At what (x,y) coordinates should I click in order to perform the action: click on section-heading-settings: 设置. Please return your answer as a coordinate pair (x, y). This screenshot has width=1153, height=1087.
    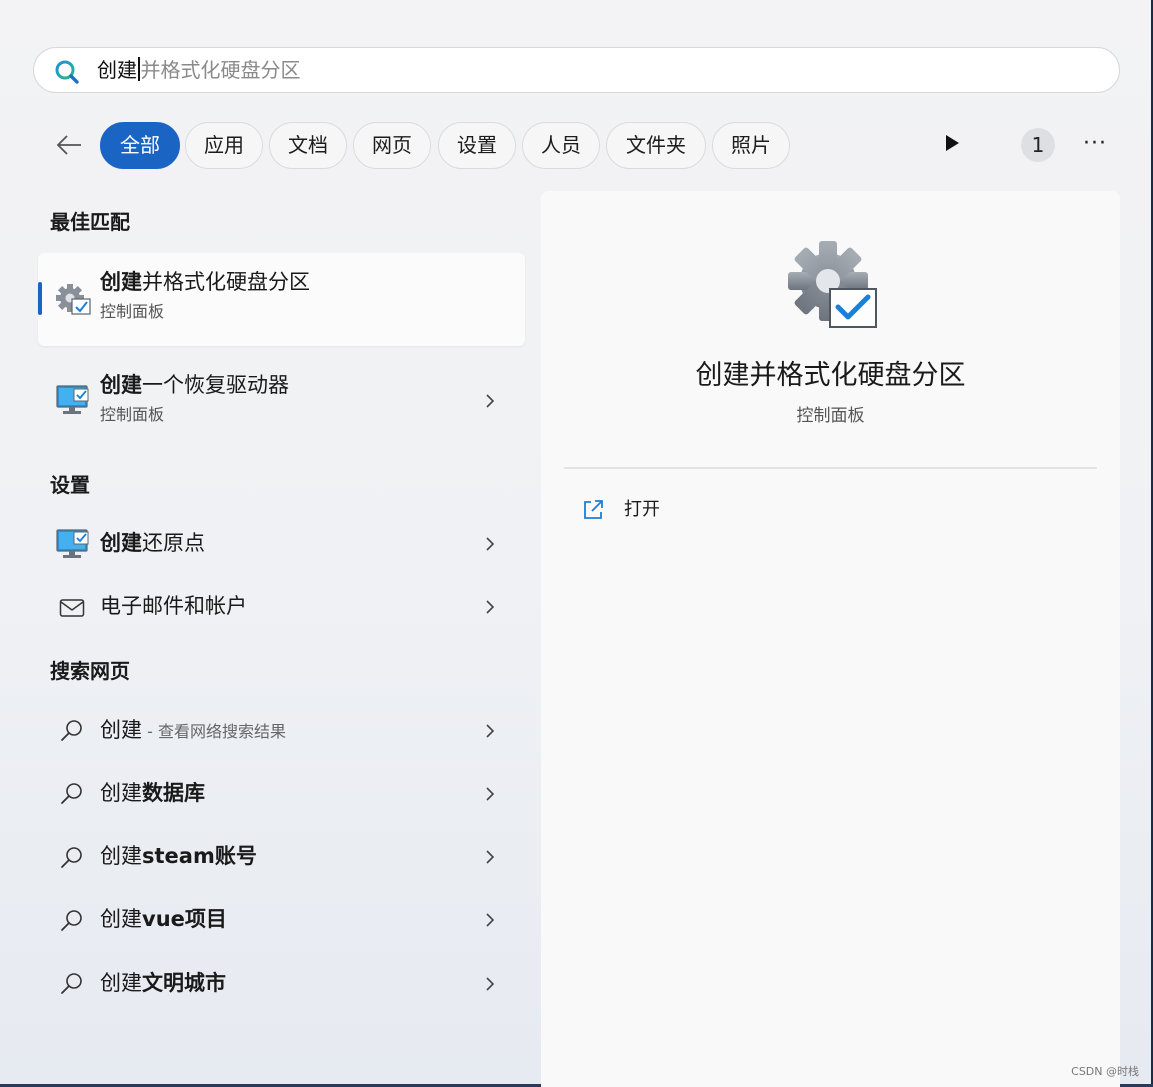
    Looking at the image, I should click on (70, 485).